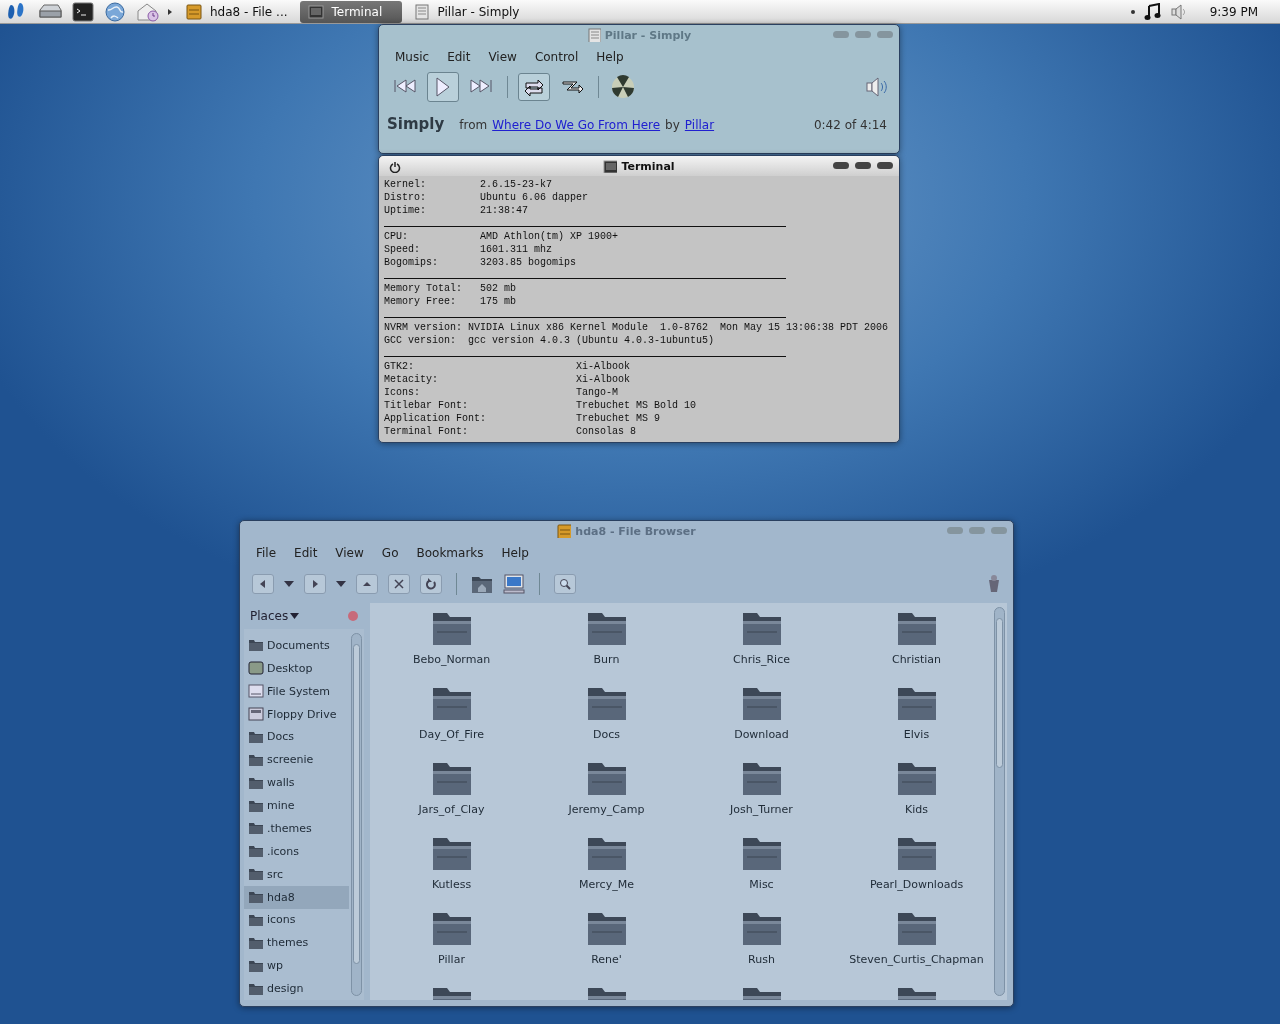 The image size is (1280, 1024). What do you see at coordinates (606, 937) in the screenshot?
I see `folder-item: Rene'` at bounding box center [606, 937].